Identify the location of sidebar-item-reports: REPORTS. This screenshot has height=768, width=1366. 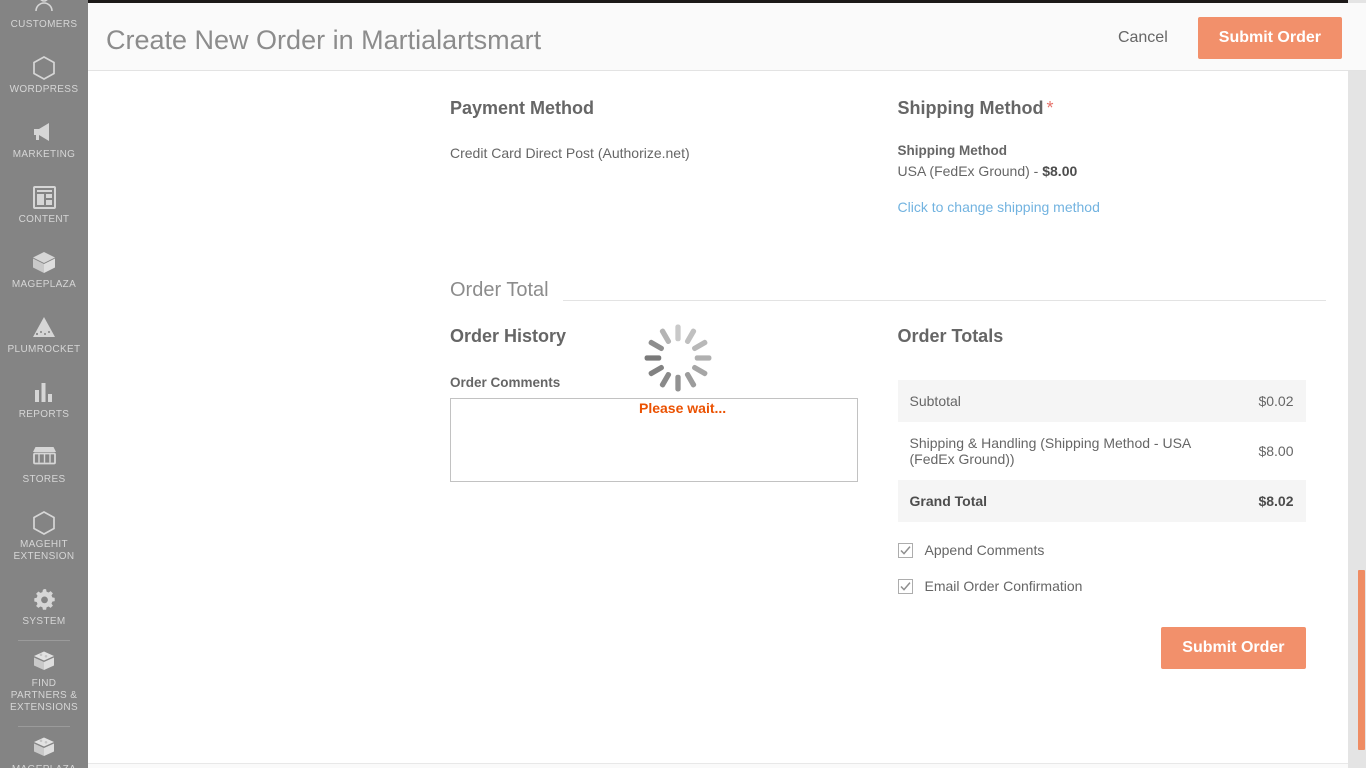
(44, 402).